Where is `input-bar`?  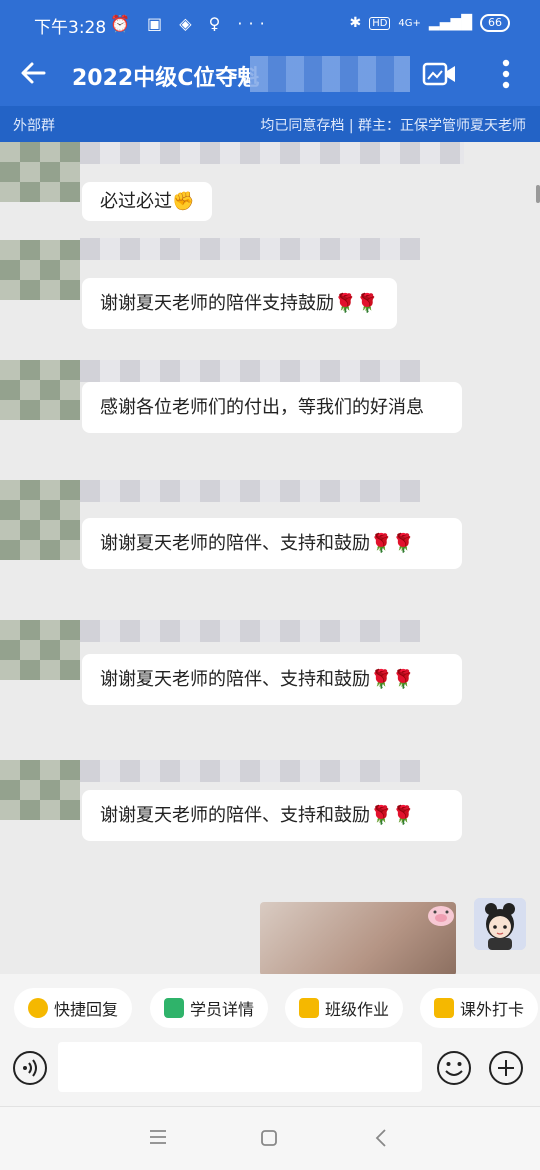
input-bar is located at coordinates (270, 1074).